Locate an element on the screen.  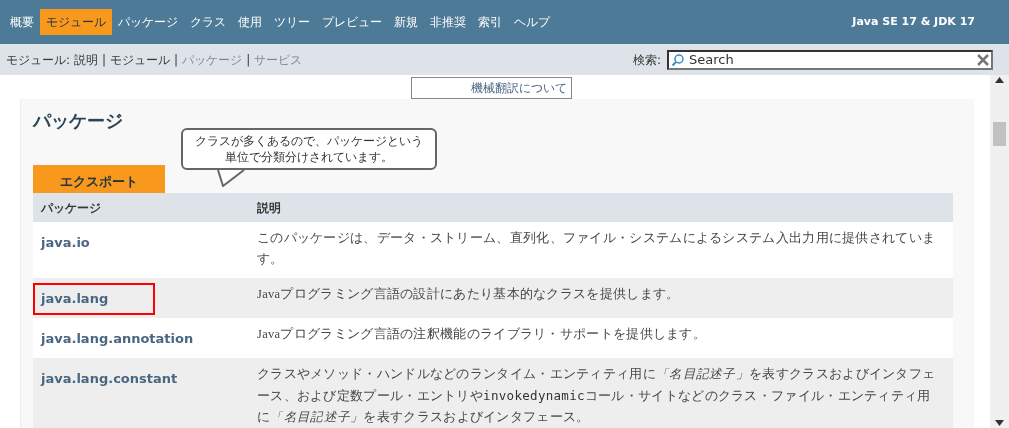
nav-link: ツリー is located at coordinates (292, 22).